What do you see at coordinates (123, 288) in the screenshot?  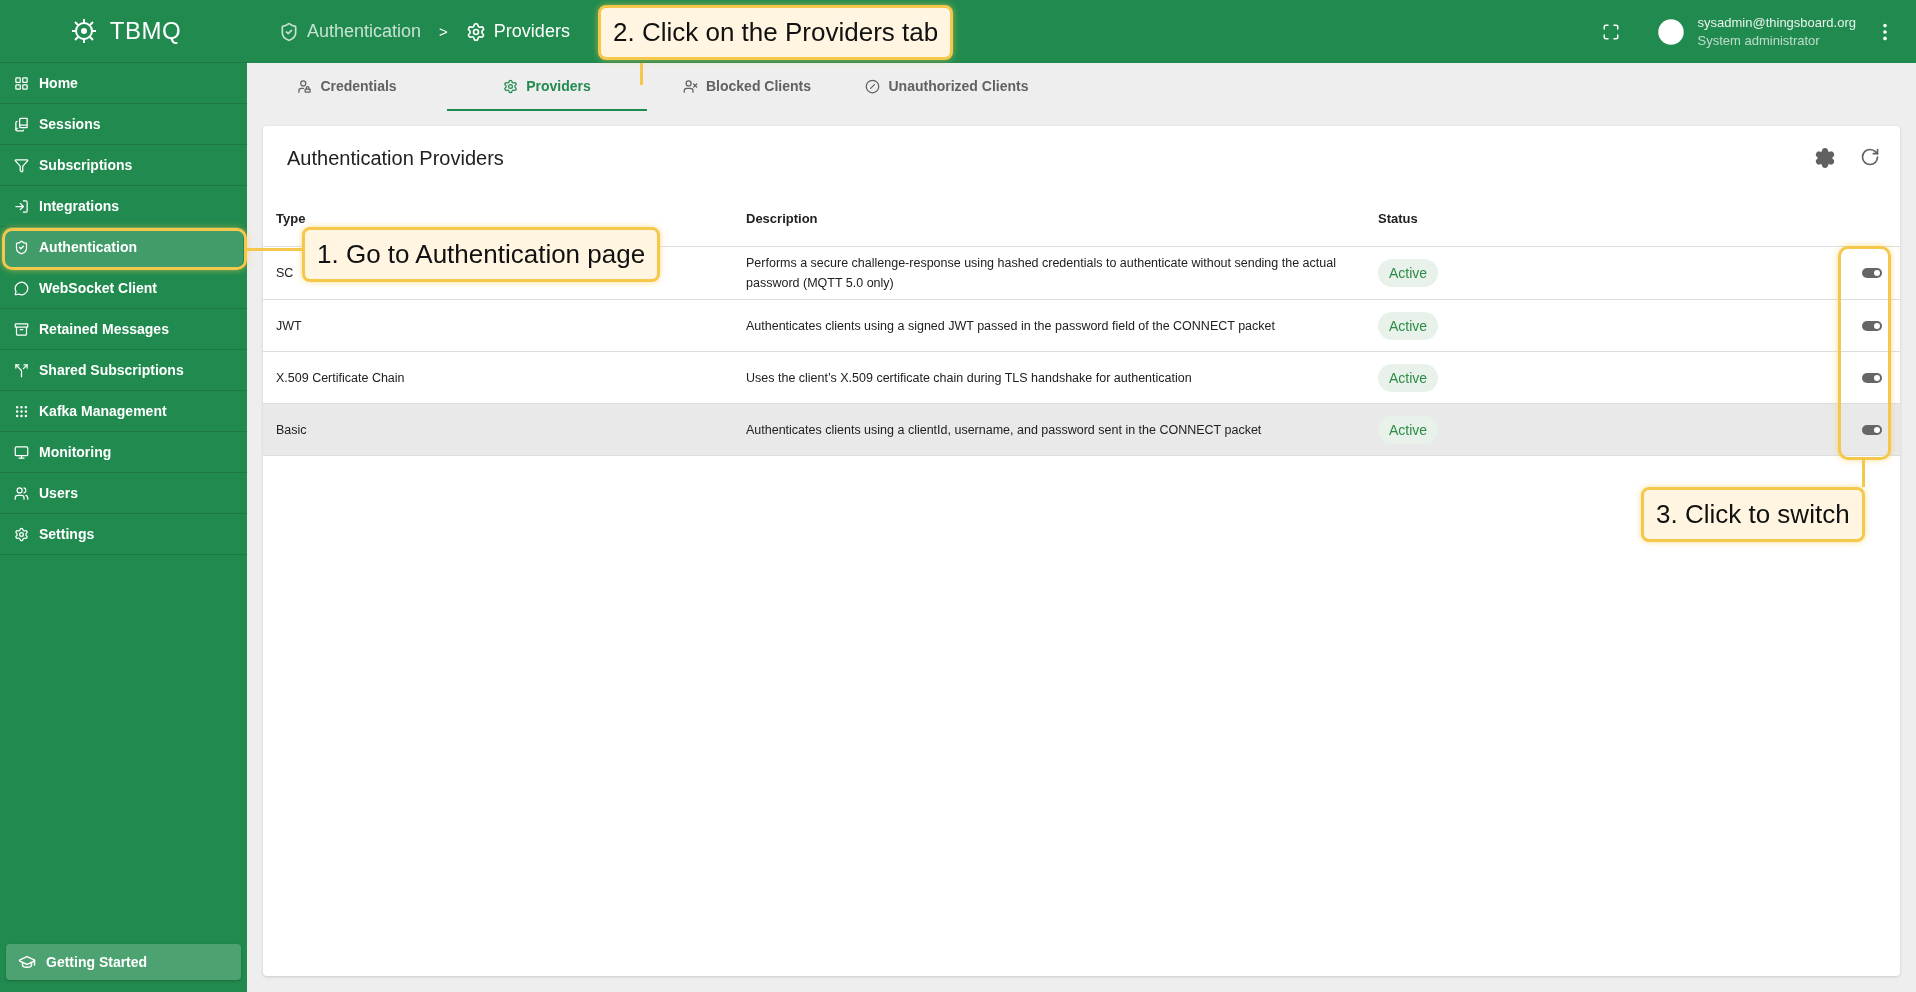 I see `sidebar-item: WebSocket Client` at bounding box center [123, 288].